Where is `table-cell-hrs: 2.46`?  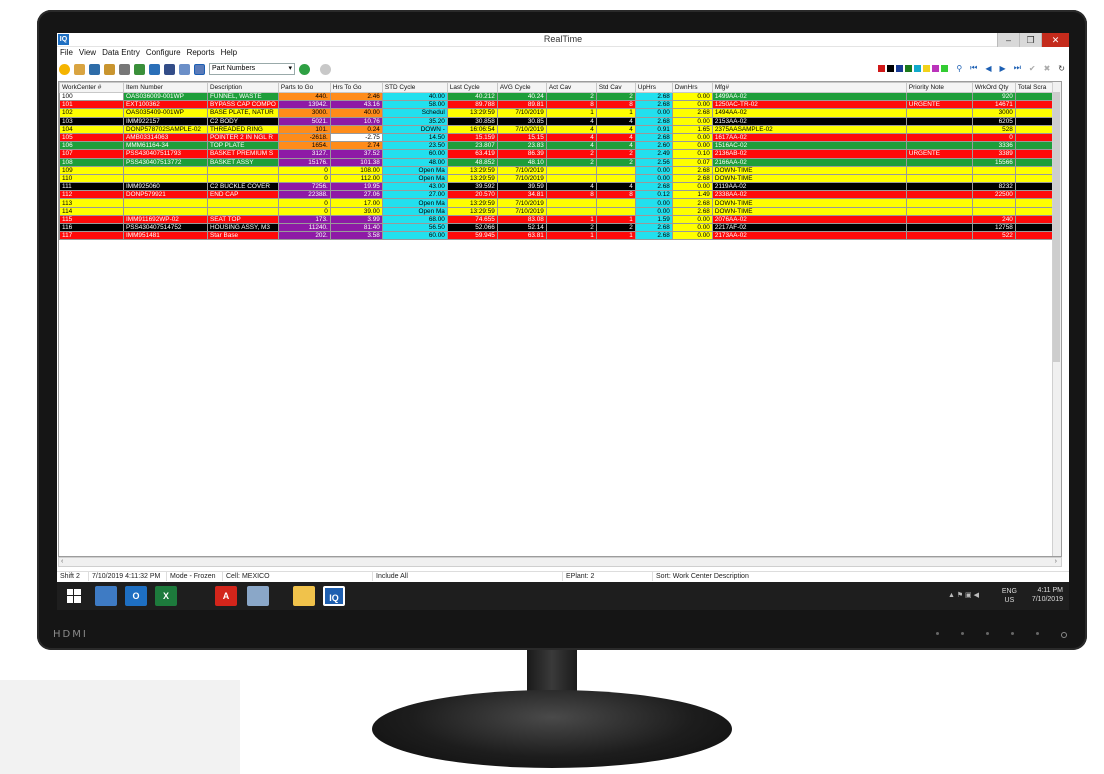
table-cell-hrs: 2.46 is located at coordinates (356, 96).